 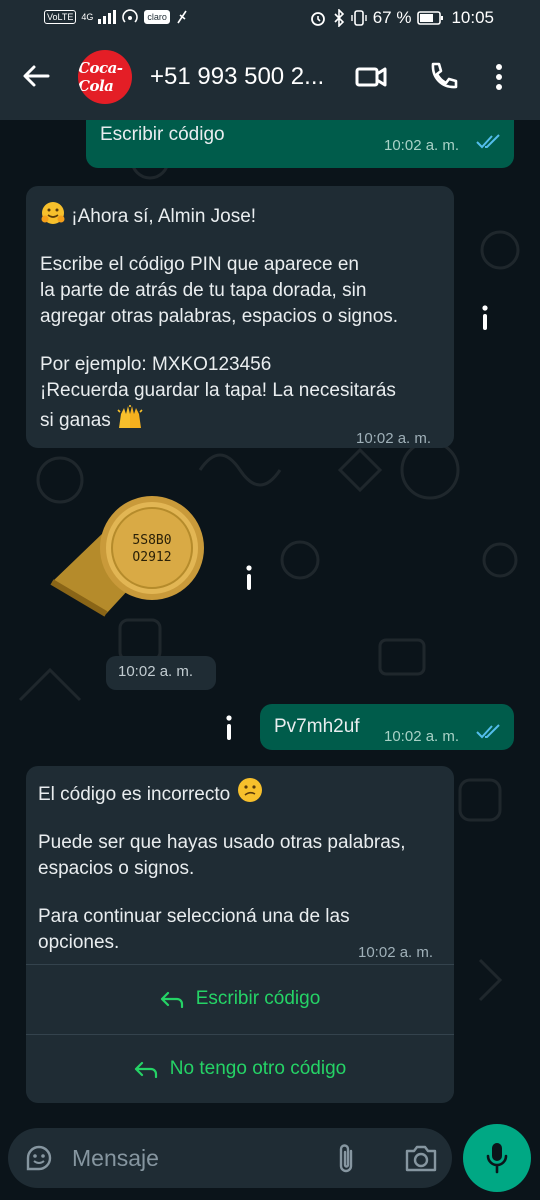 I want to click on raising-hands-icon, so click(x=130, y=416).